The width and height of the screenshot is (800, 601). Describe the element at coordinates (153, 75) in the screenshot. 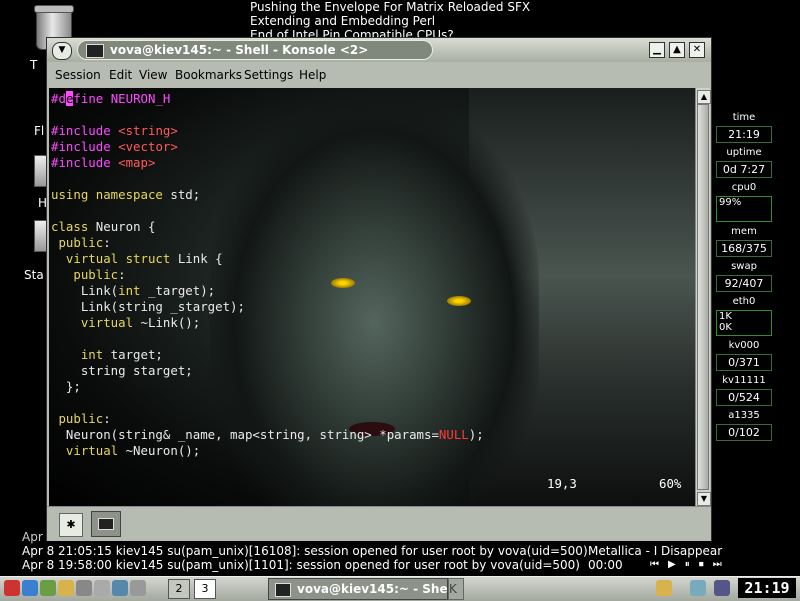

I see `menu-view: View` at that location.